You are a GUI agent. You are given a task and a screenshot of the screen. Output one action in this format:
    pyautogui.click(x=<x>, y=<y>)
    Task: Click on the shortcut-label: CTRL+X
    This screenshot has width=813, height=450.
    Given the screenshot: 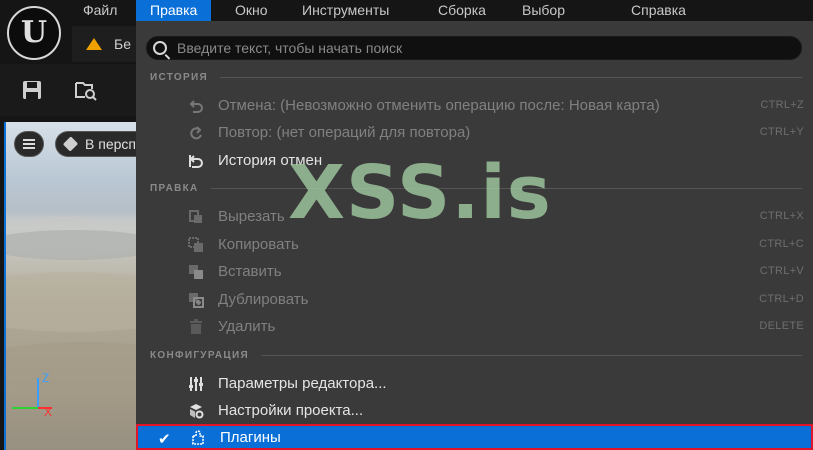 What is the action you would take?
    pyautogui.click(x=781, y=216)
    